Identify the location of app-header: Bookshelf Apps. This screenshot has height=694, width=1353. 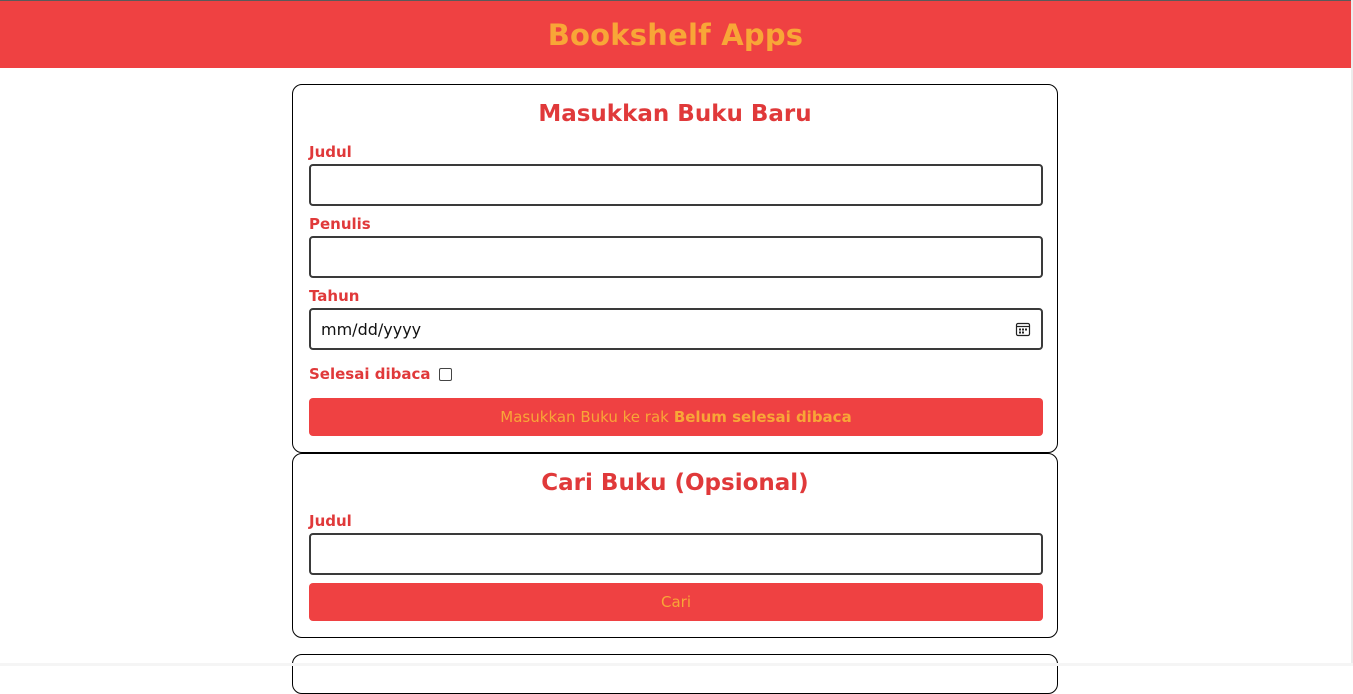
(675, 34).